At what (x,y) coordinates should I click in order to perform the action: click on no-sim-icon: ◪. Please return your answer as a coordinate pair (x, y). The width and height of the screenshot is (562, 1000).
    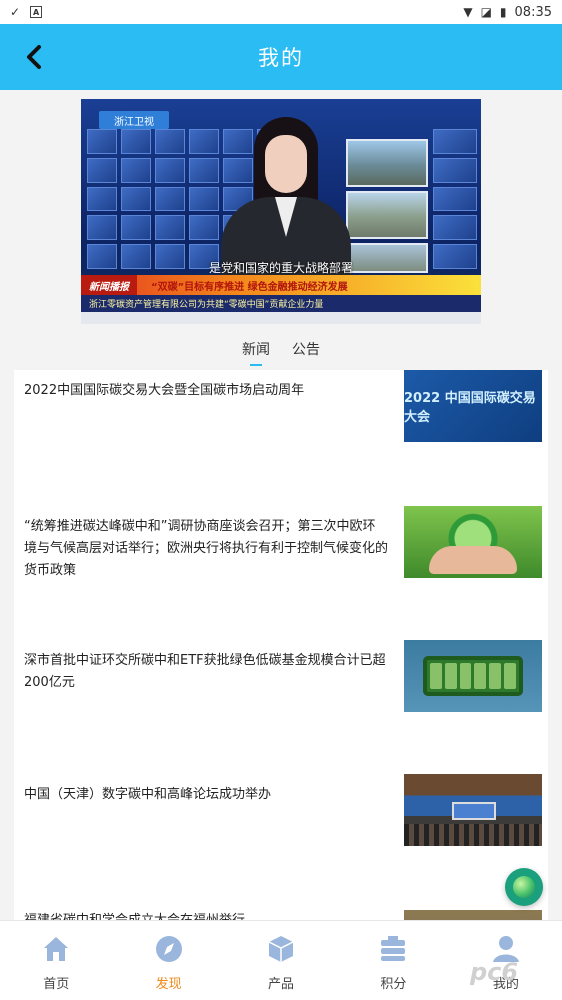
    Looking at the image, I should click on (486, 12).